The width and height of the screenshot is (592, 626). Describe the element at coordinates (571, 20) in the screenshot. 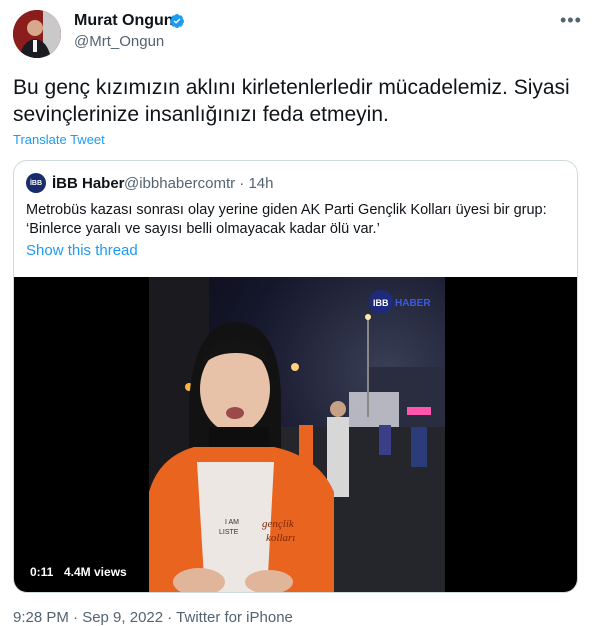

I see `more-options-icon: •••` at that location.